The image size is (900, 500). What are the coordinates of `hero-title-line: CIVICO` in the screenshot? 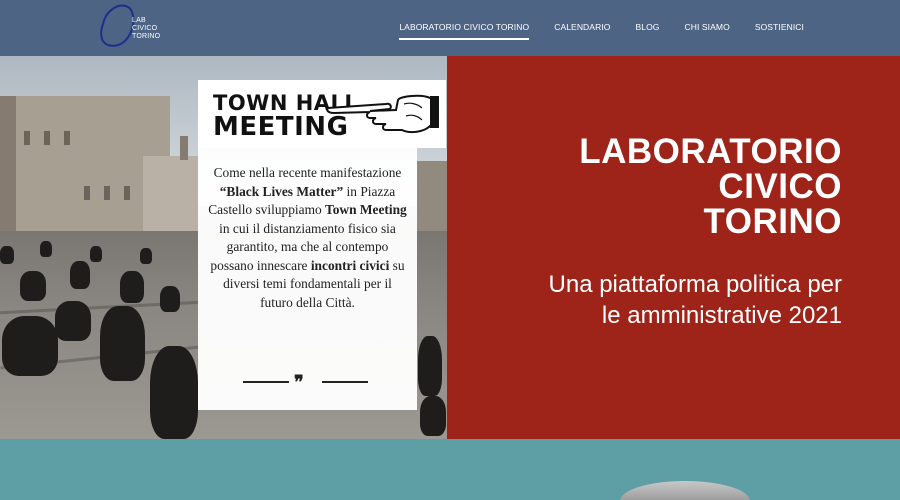 It's located at (780, 186).